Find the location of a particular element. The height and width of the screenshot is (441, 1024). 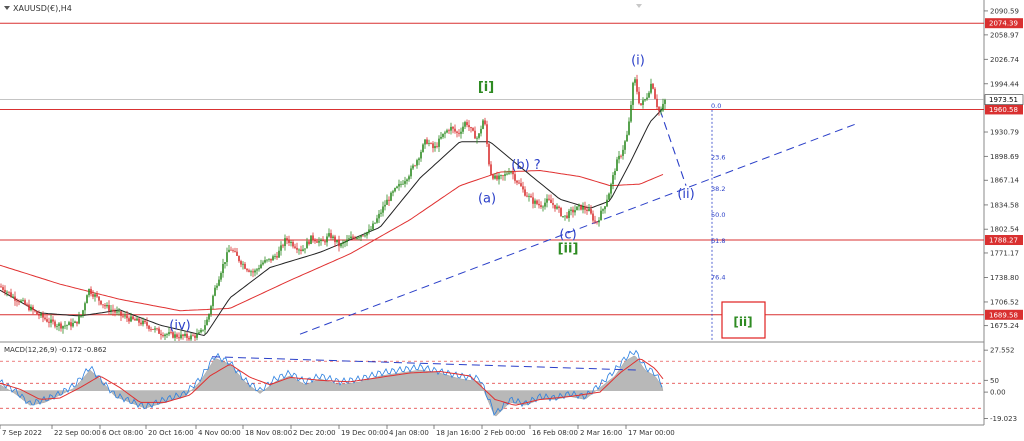

level-price-tag-label: 1788.27 is located at coordinates (1003, 241).